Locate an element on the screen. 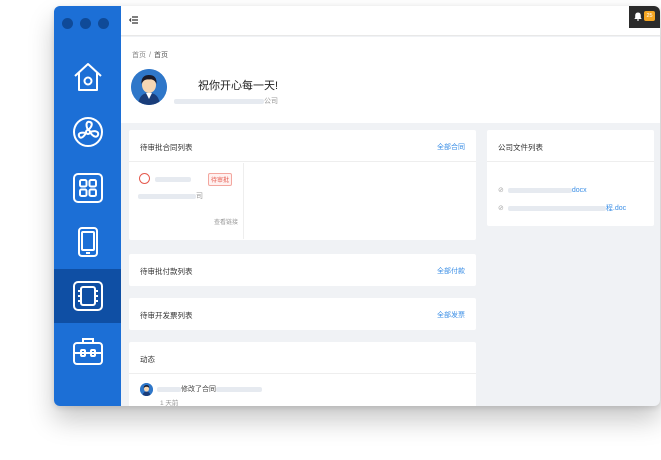  grid-icon is located at coordinates (87, 188).